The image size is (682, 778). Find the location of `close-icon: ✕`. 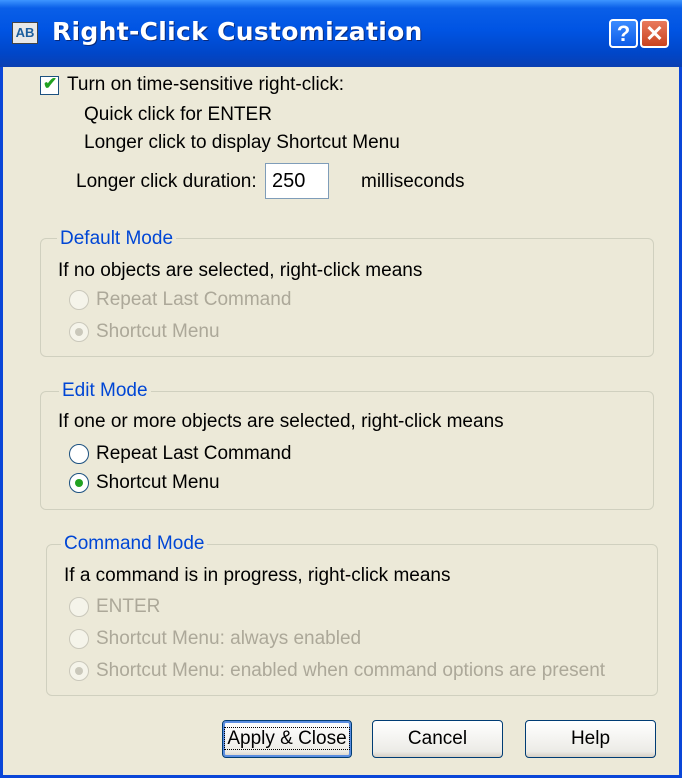

close-icon: ✕ is located at coordinates (654, 33).